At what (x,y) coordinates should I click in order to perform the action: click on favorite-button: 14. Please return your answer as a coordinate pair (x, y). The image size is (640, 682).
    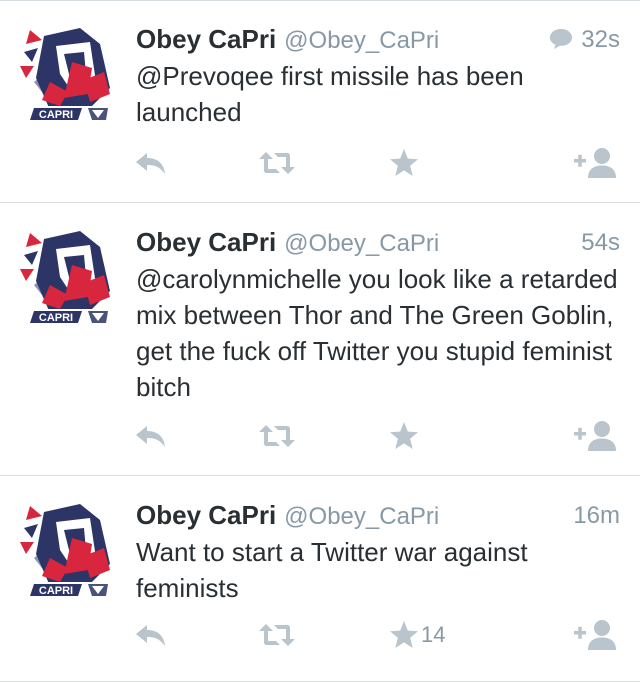
    Looking at the image, I should click on (417, 635).